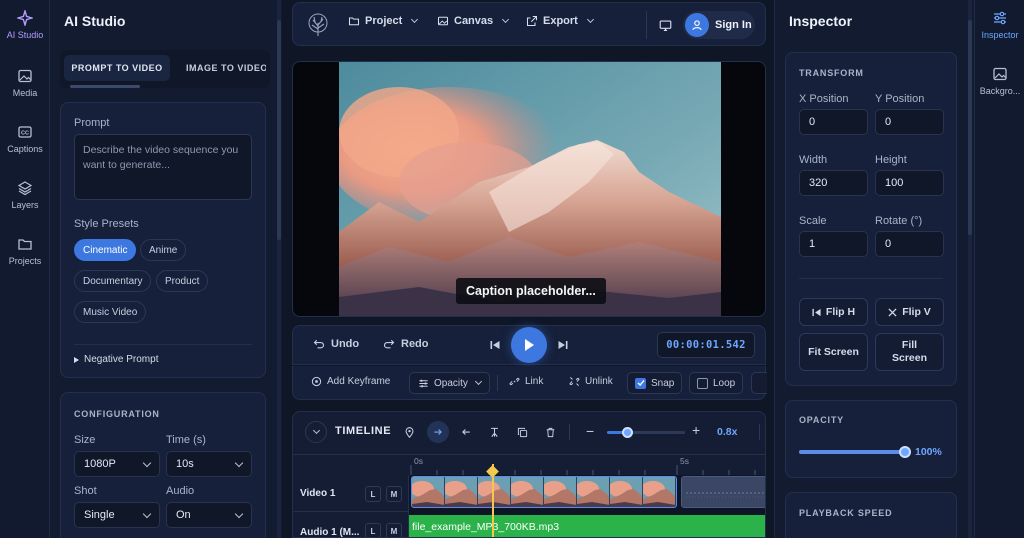 Image resolution: width=1024 pixels, height=538 pixels. Describe the element at coordinates (336, 344) in the screenshot. I see `undo-button: Undo` at that location.